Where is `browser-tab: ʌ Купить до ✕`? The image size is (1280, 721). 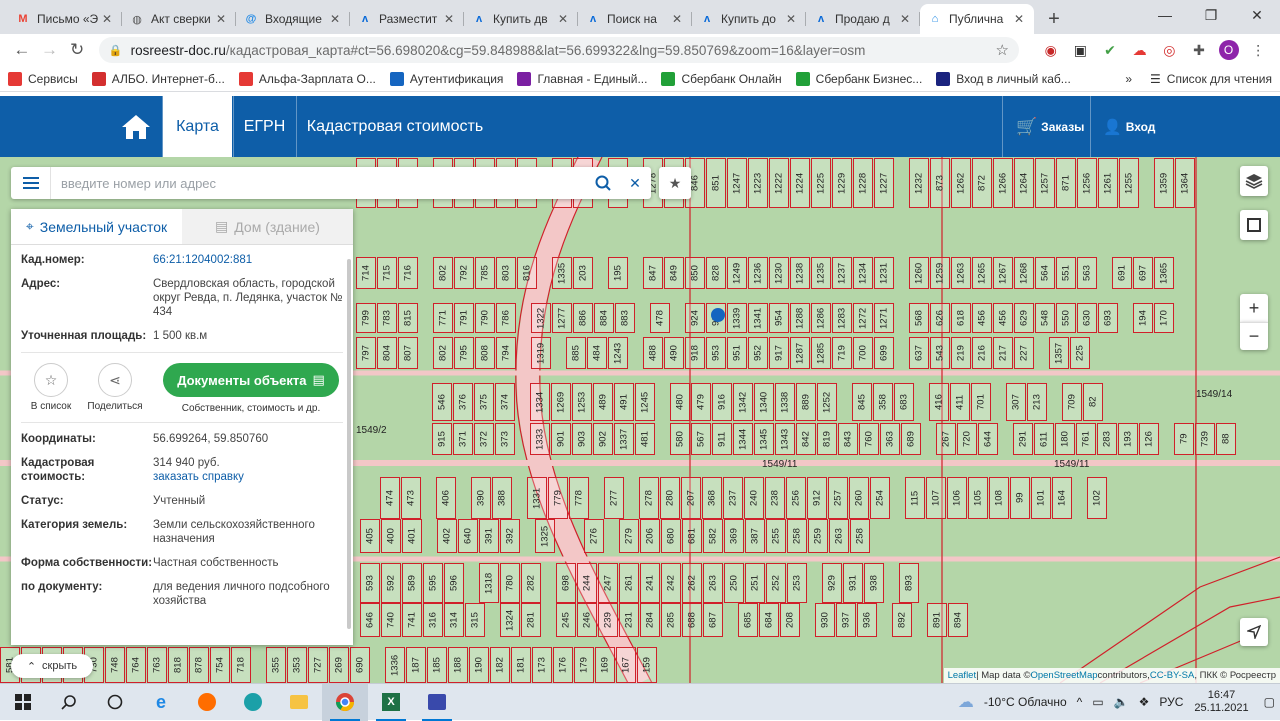 browser-tab: ʌ Купить до ✕ is located at coordinates (749, 19).